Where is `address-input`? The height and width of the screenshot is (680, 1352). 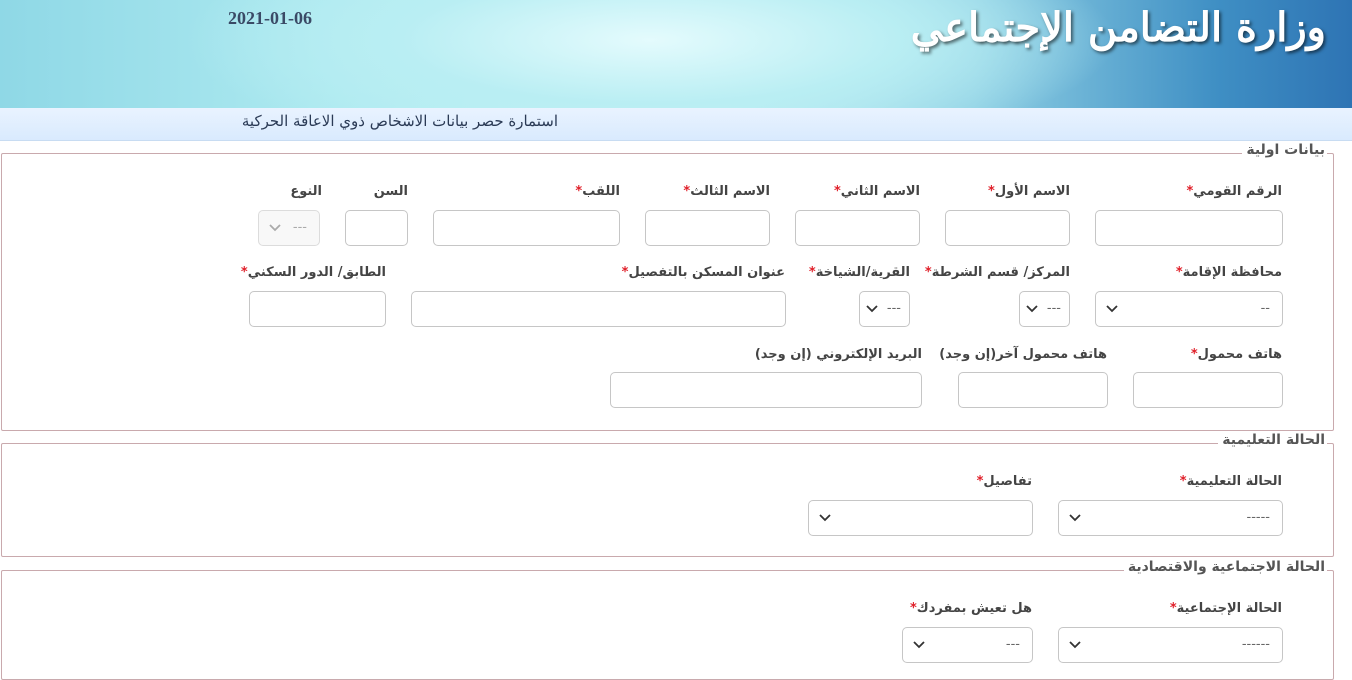 address-input is located at coordinates (598, 309).